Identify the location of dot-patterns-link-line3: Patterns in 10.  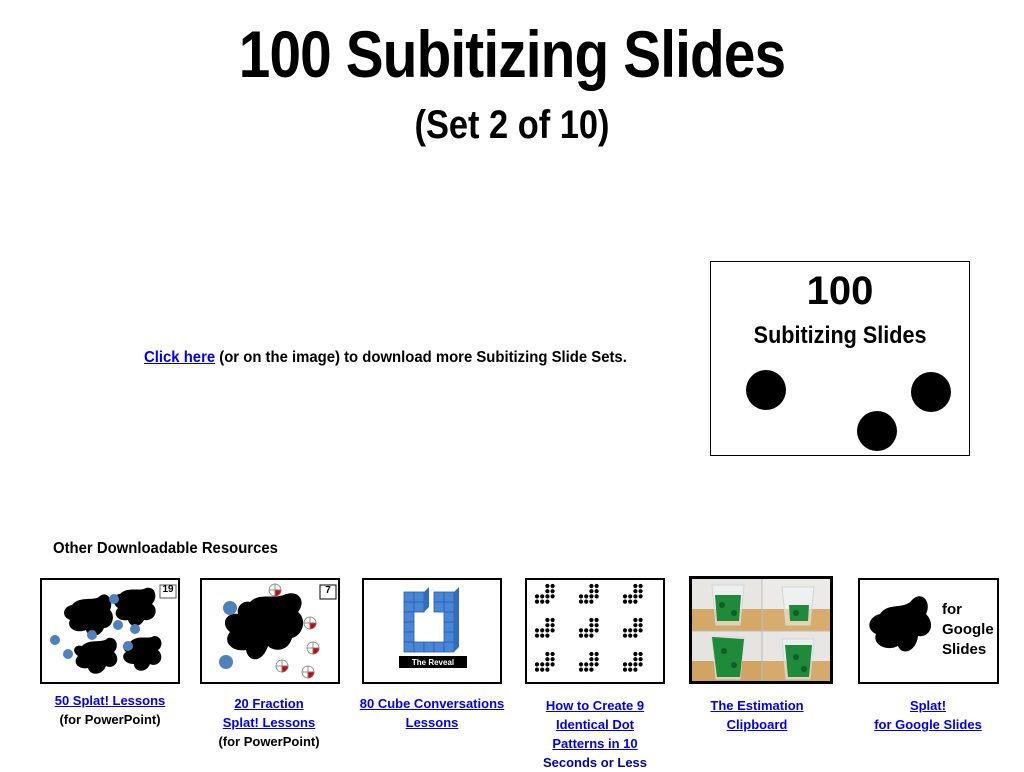
(595, 743).